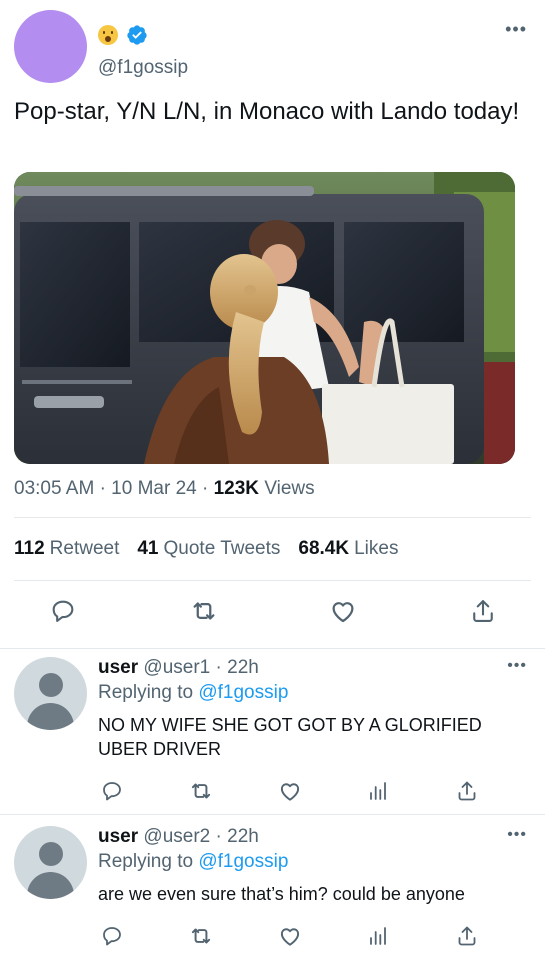  I want to click on retweets-label: Retweet, so click(84, 548).